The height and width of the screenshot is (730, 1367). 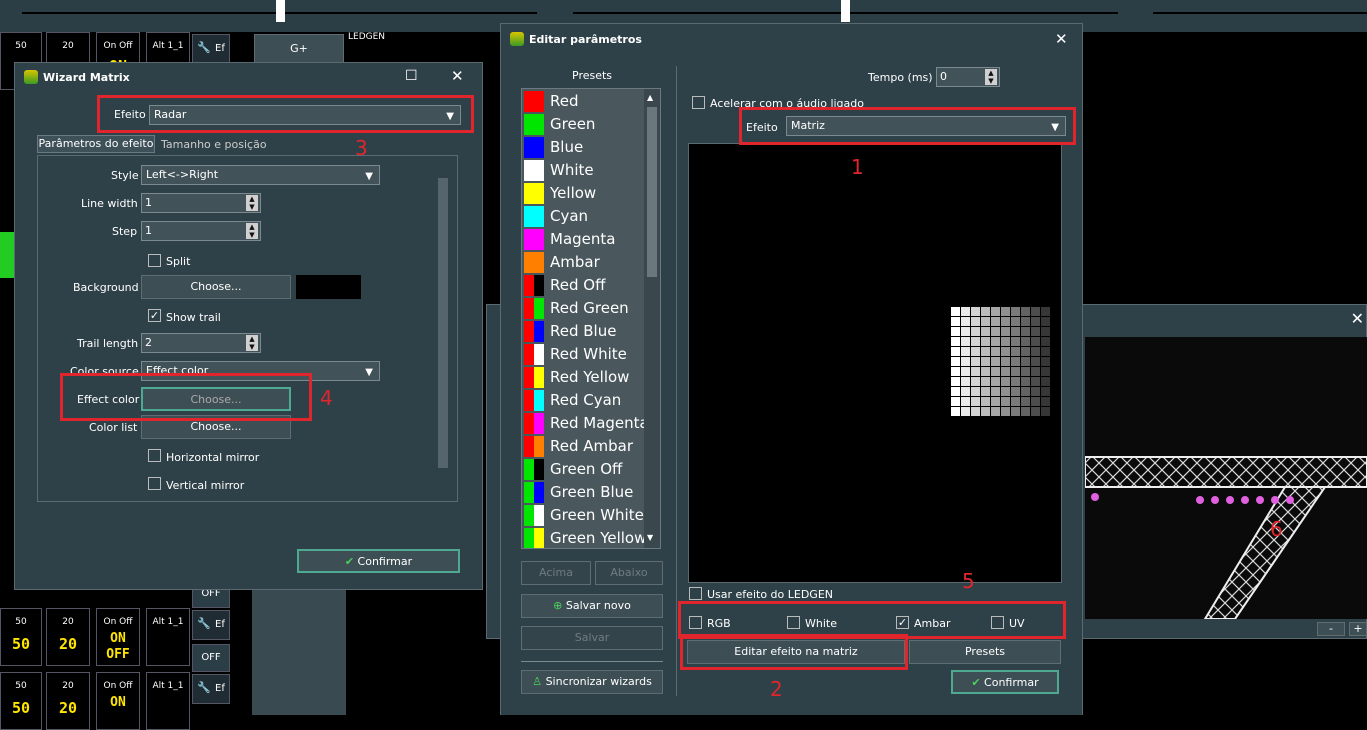 I want to click on preset-item: Red White, so click(x=582, y=354).